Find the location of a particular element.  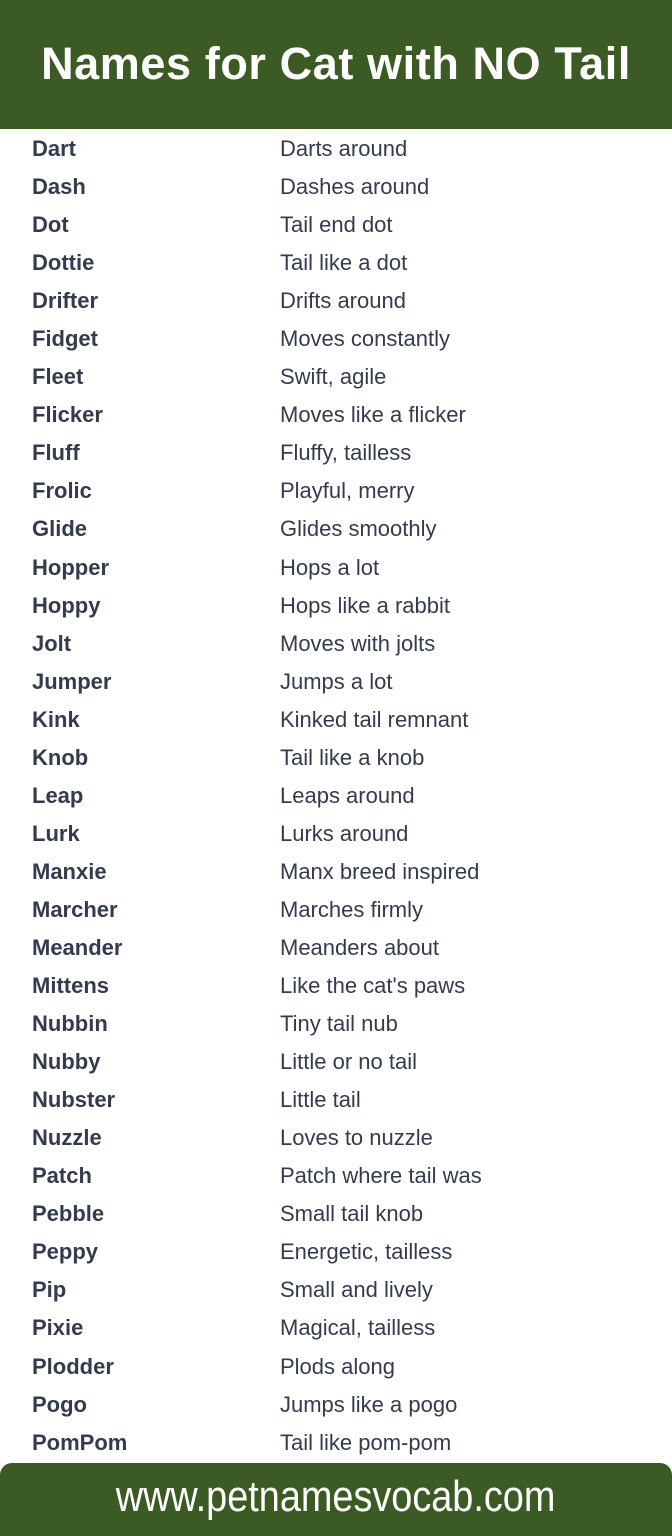

cat-name: Pebble is located at coordinates (68, 1214).